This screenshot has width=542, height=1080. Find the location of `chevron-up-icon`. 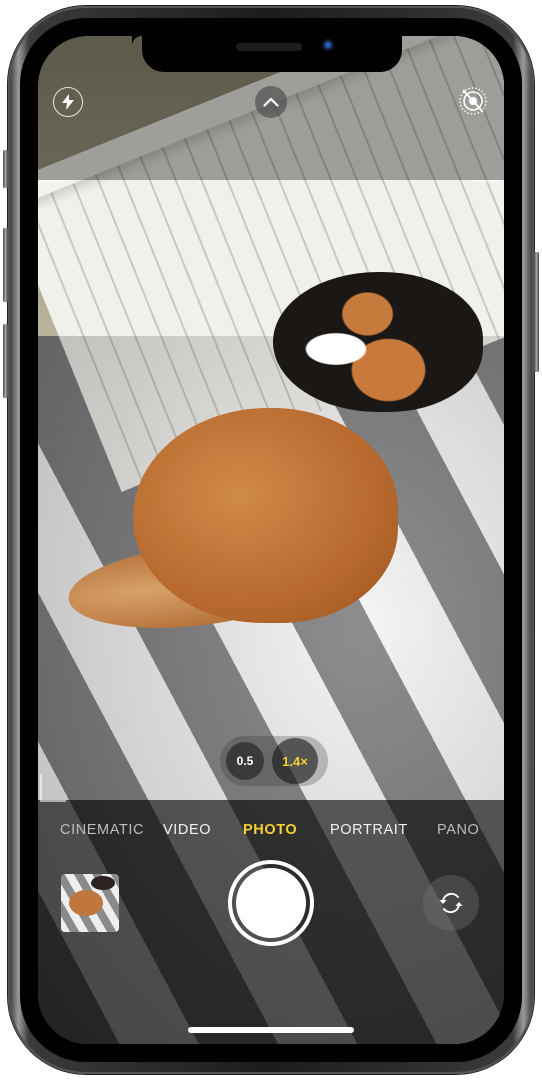

chevron-up-icon is located at coordinates (271, 102).